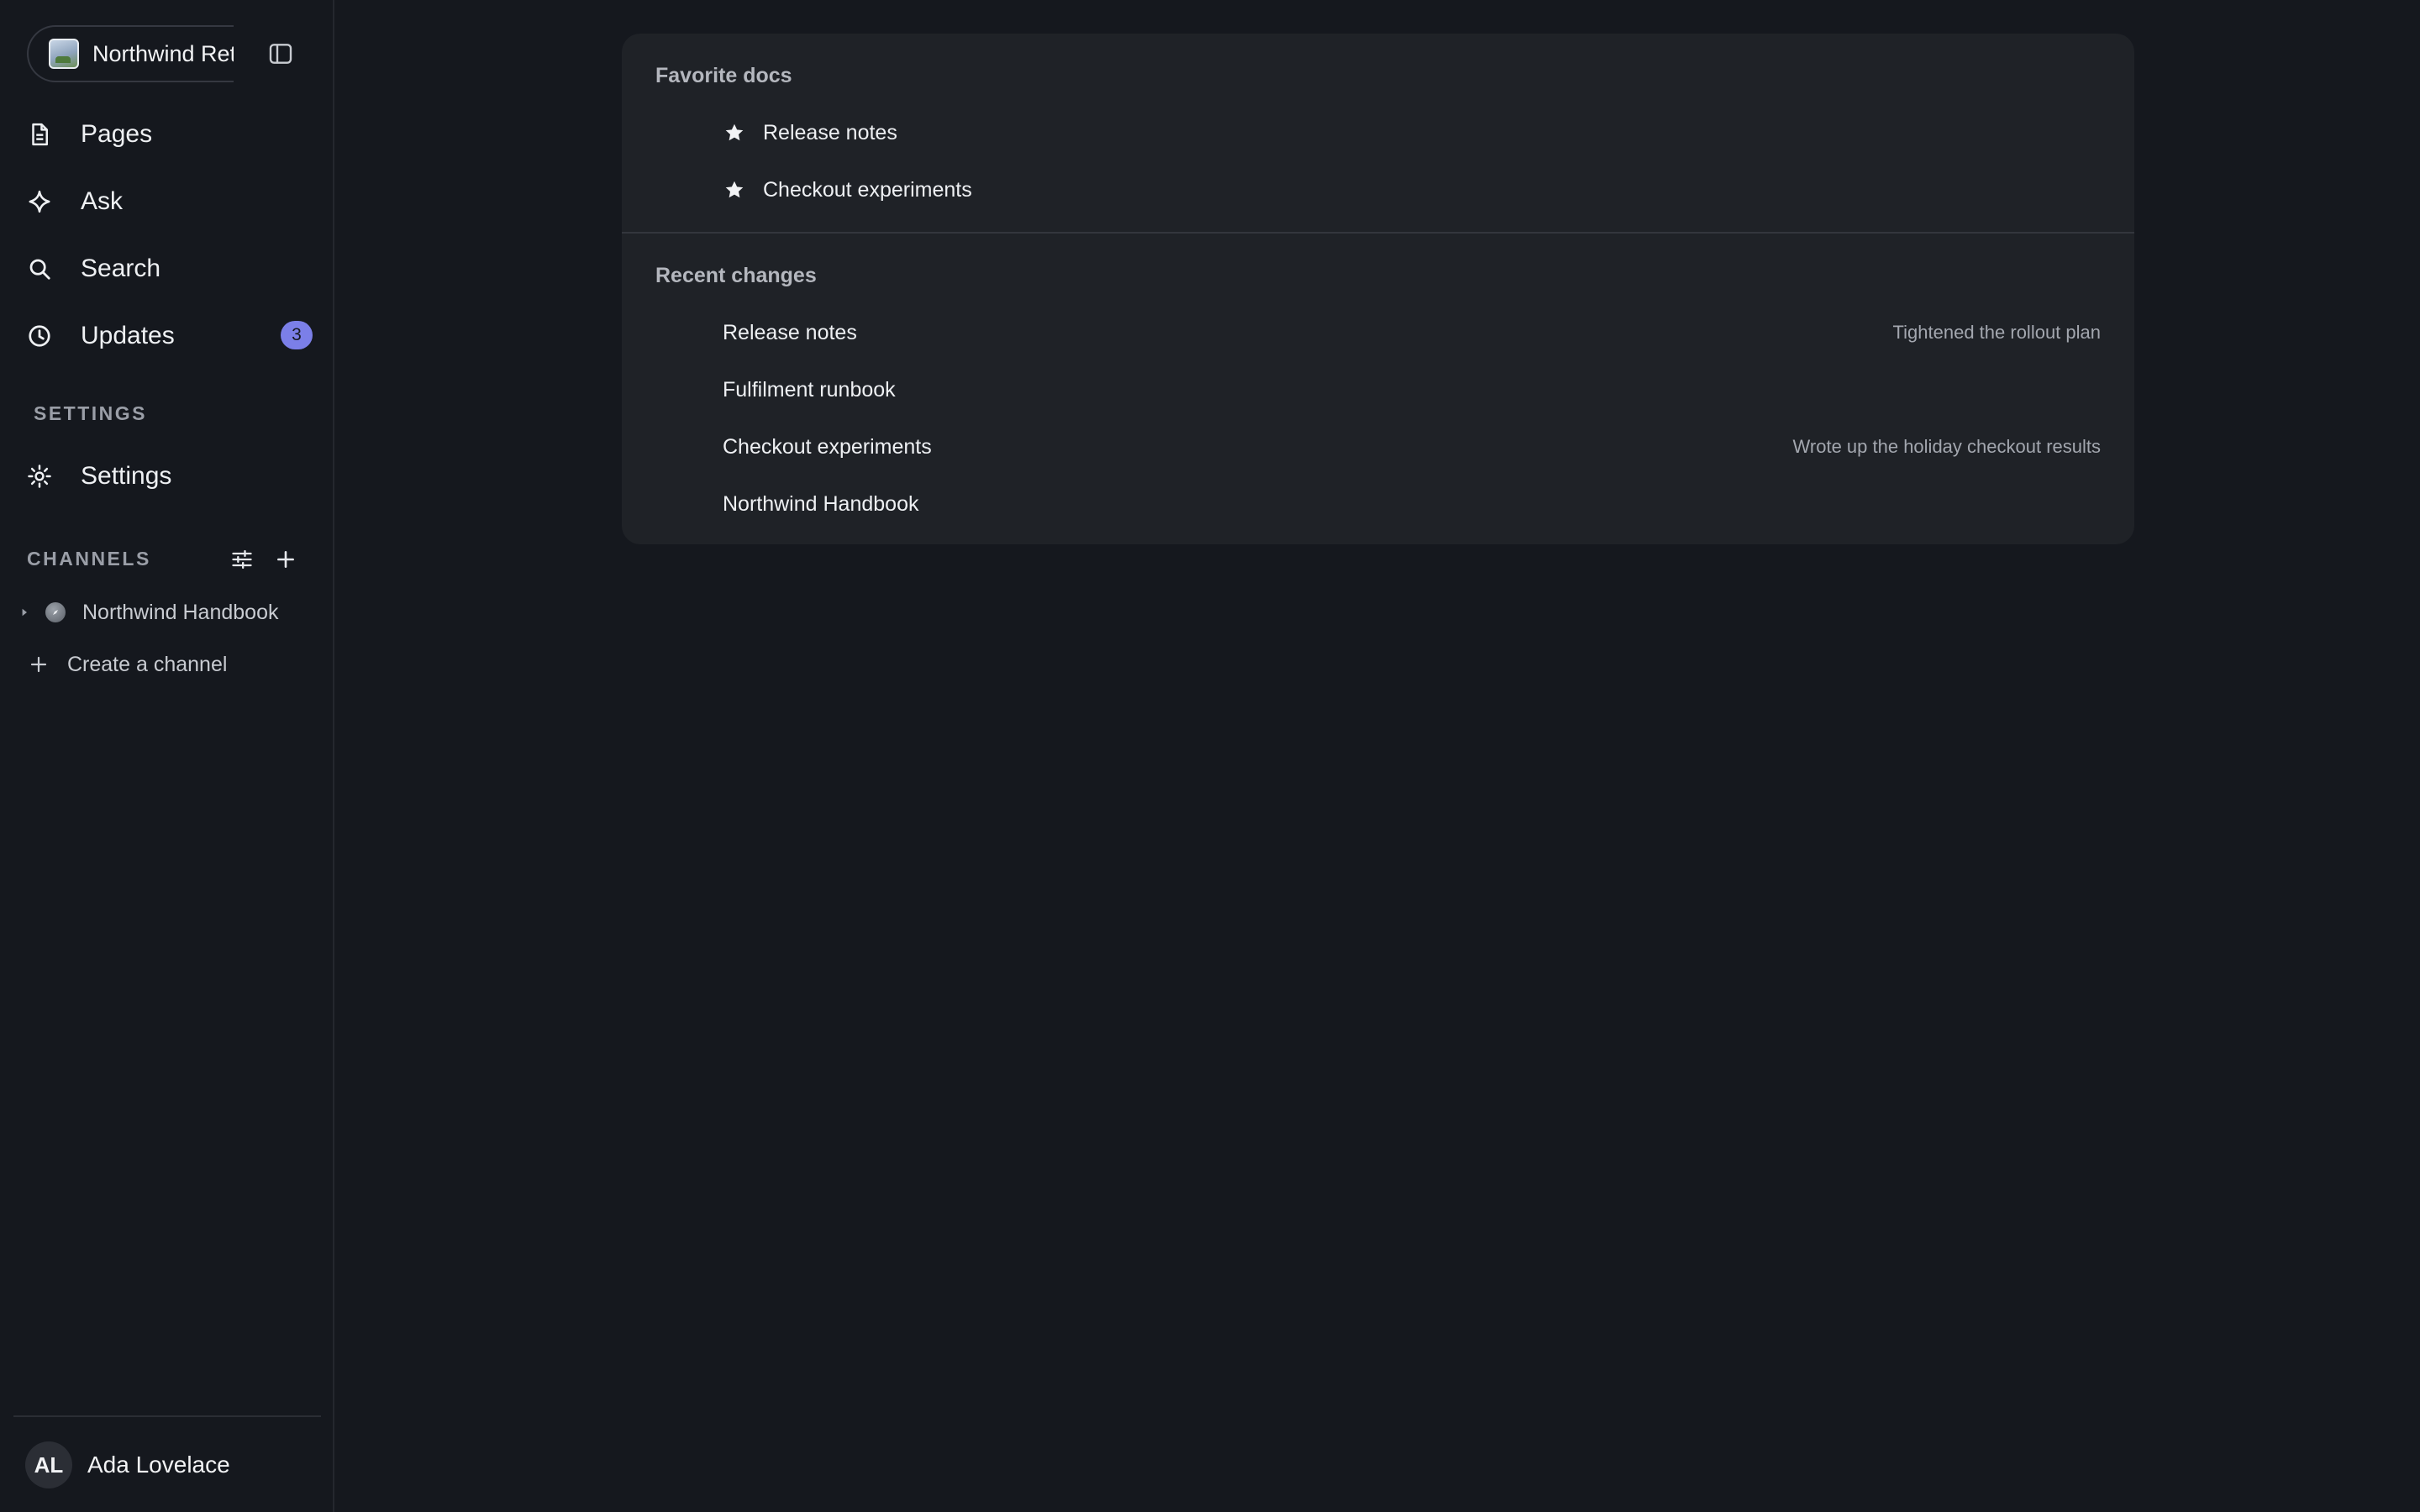 This screenshot has height=1512, width=2420. I want to click on user-profile: AL Ada Lovelace, so click(128, 1464).